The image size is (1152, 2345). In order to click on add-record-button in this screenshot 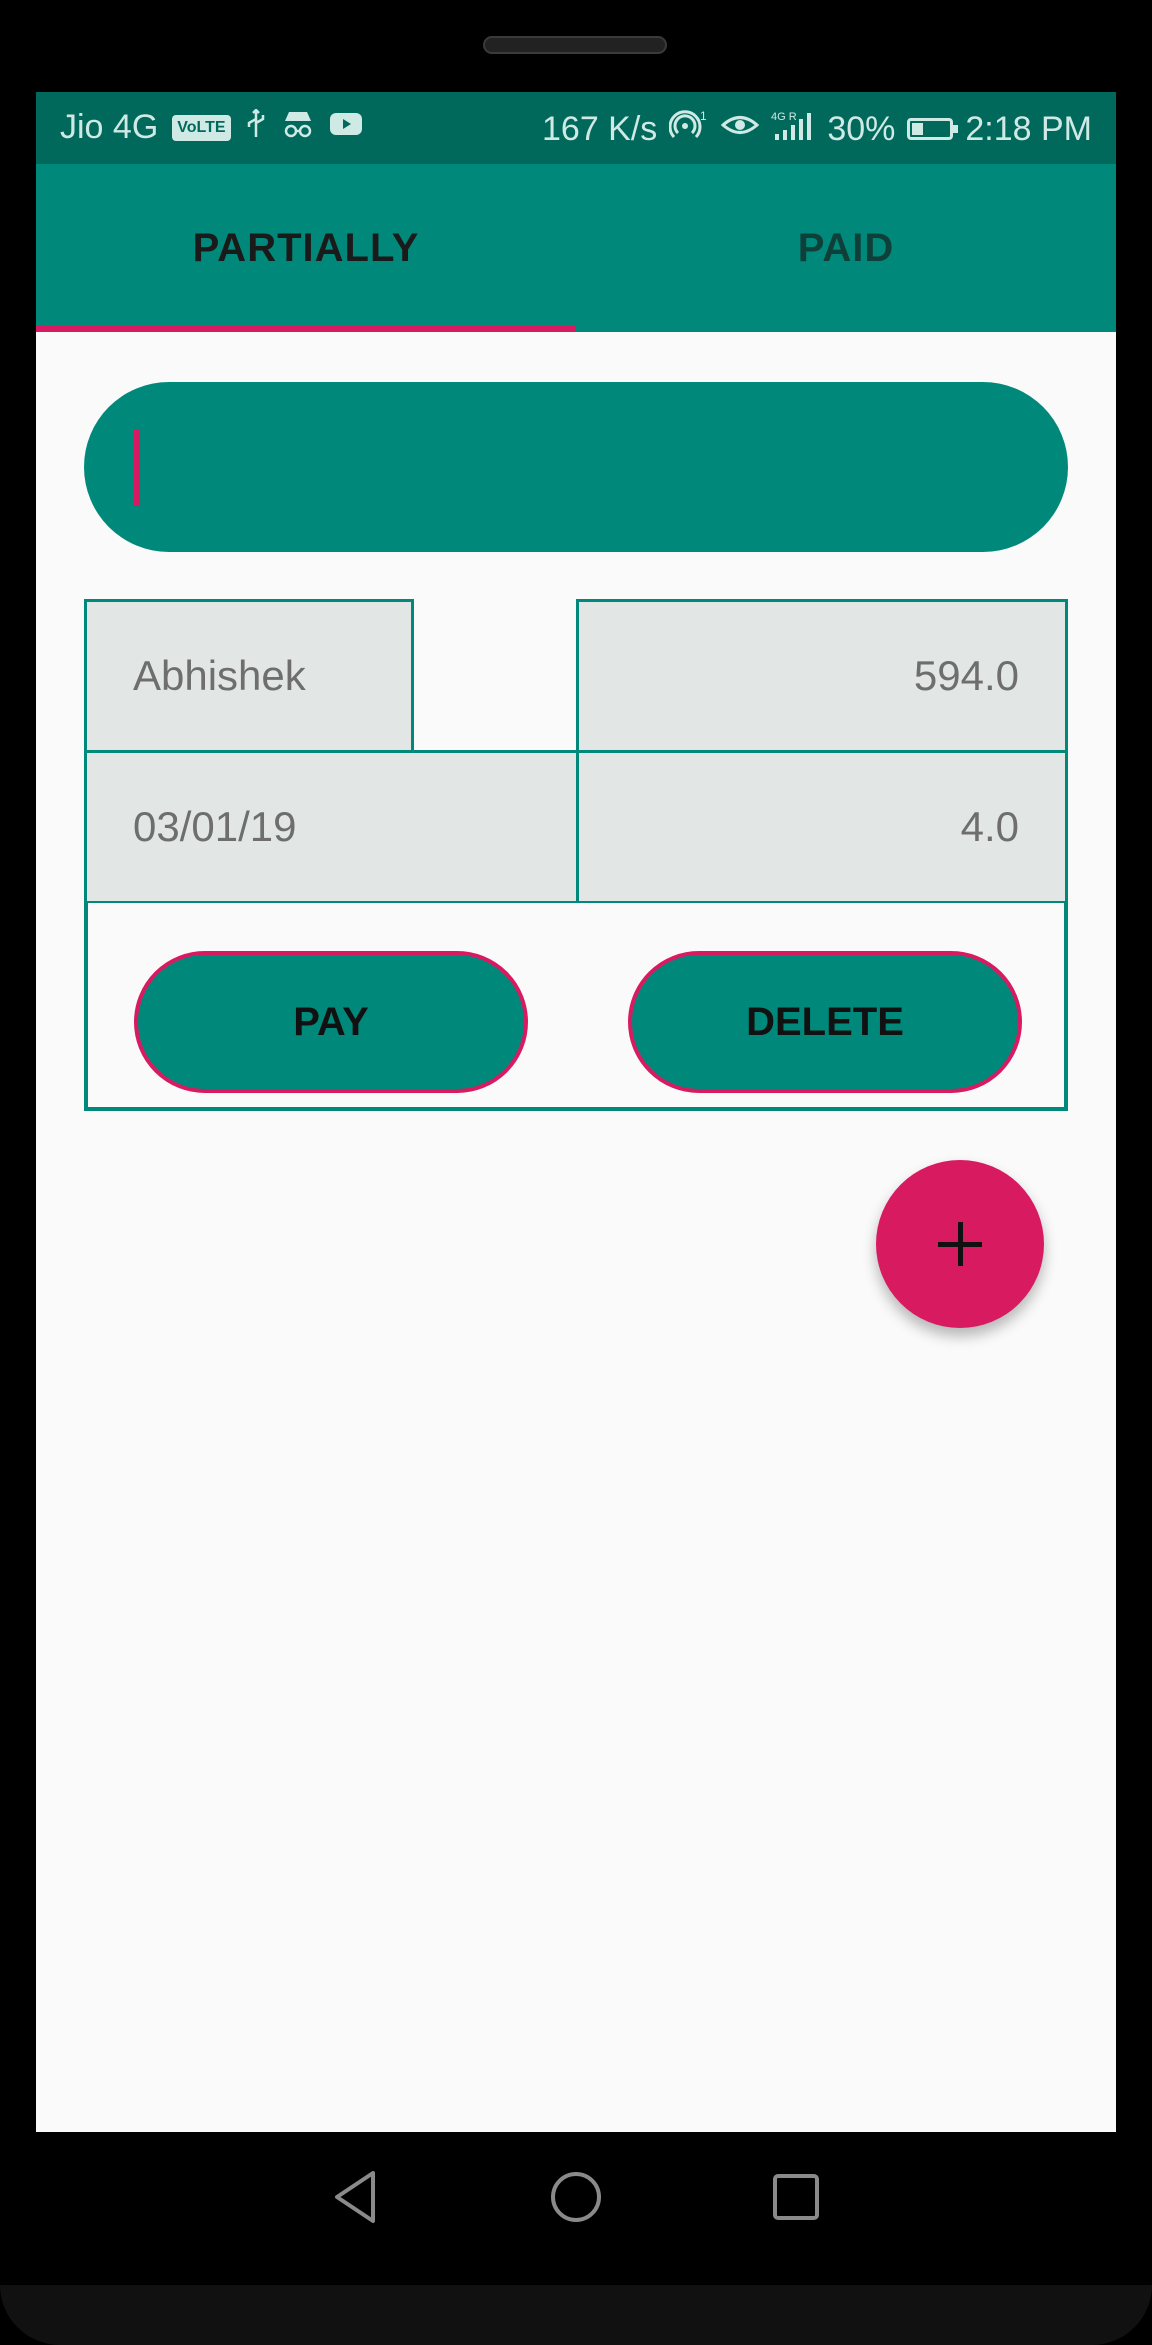, I will do `click(960, 1244)`.